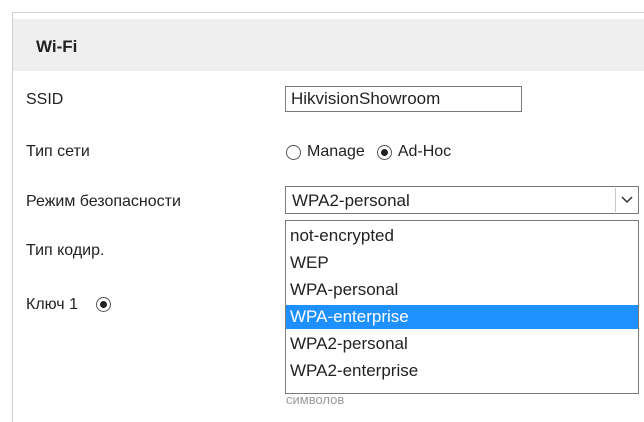 This screenshot has width=644, height=422. I want to click on security-mode-select: WPA2-personal, so click(462, 200).